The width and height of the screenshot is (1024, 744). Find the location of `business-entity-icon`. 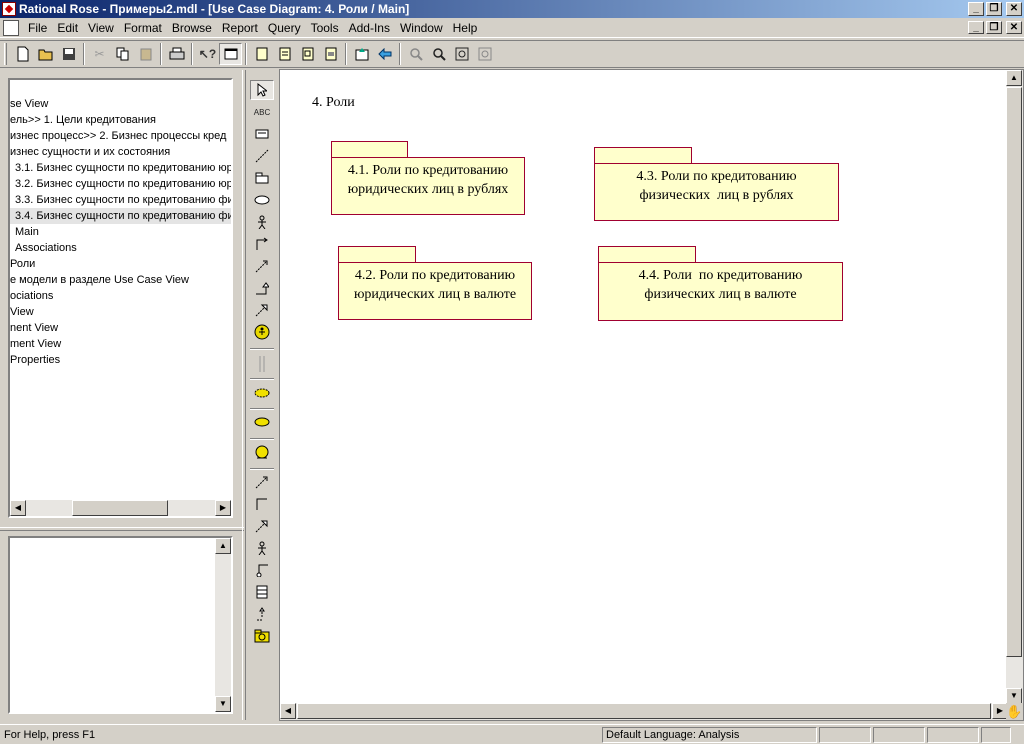

business-entity-icon is located at coordinates (262, 636).